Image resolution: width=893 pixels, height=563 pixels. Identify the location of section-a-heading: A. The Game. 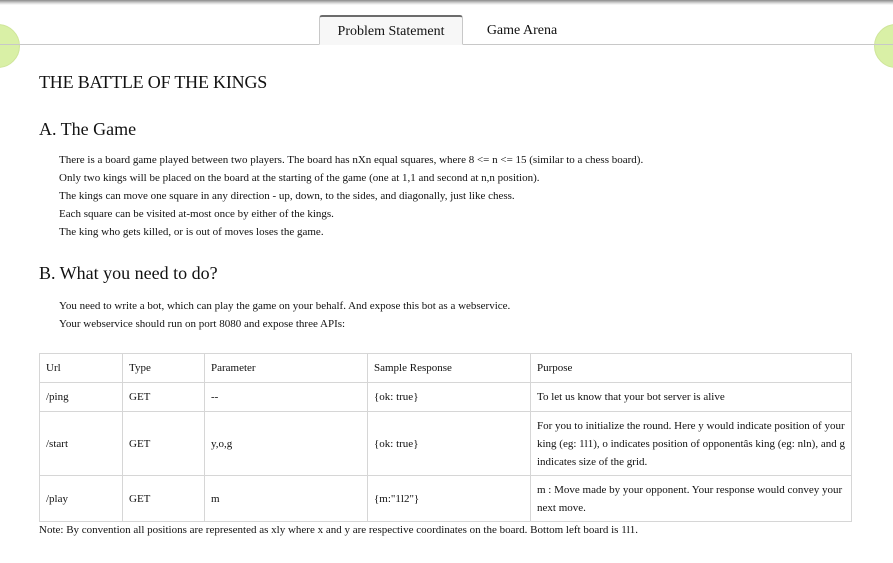
(88, 129).